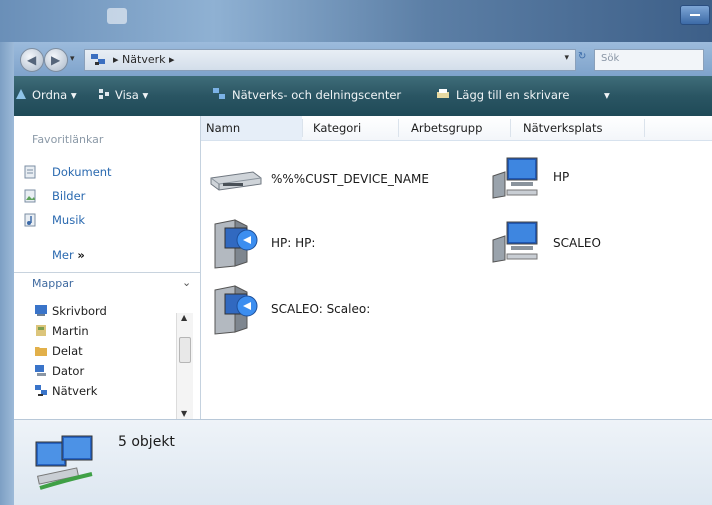 Image resolution: width=712 pixels, height=505 pixels. I want to click on address-bar: ▸ Nätverk ▸ ▾, so click(330, 60).